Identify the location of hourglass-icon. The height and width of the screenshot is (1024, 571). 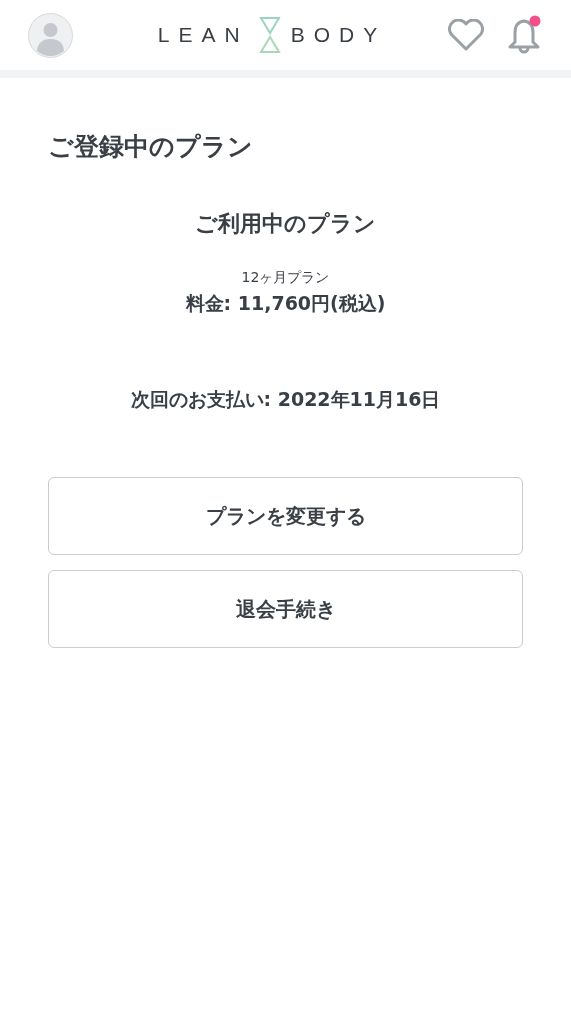
(269, 35).